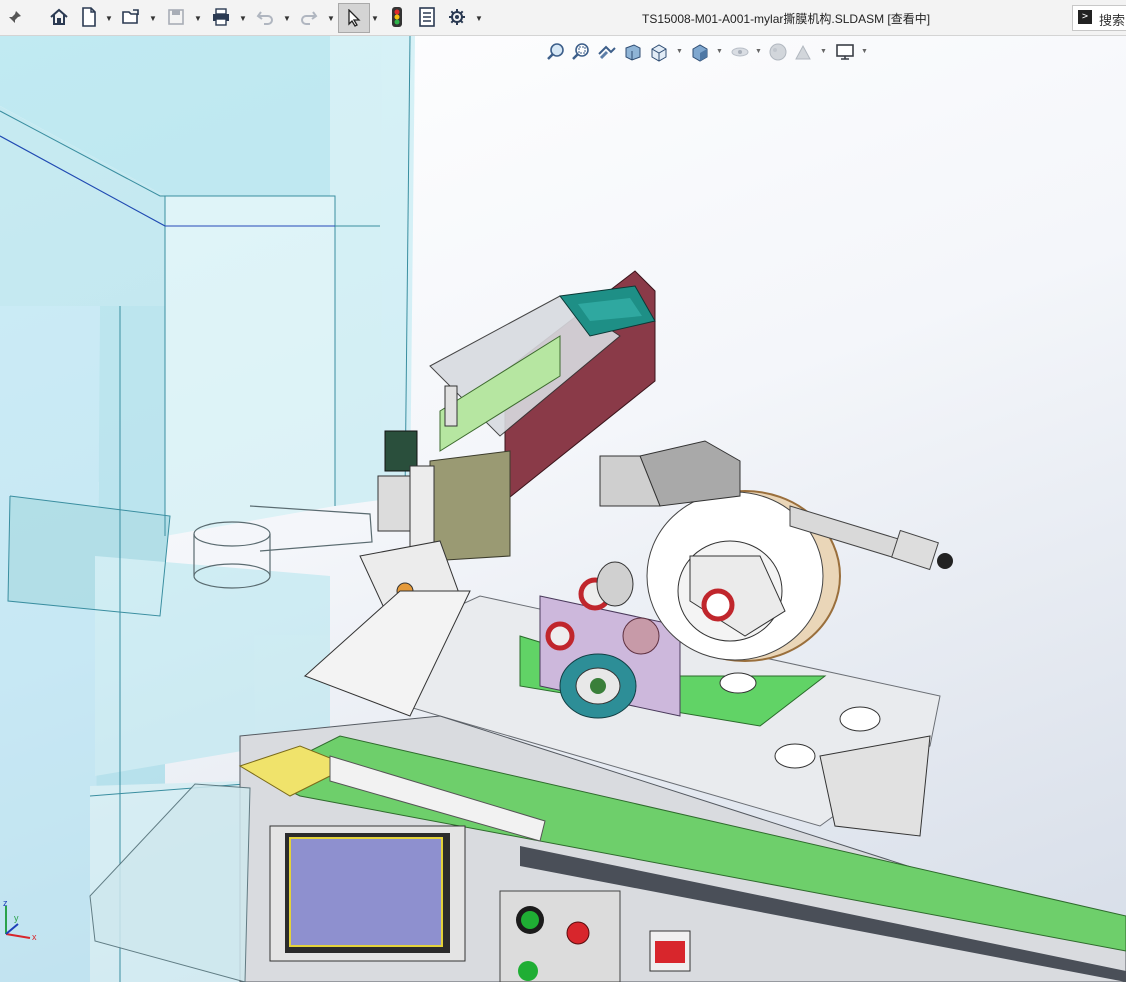  I want to click on select-icon, so click(354, 18).